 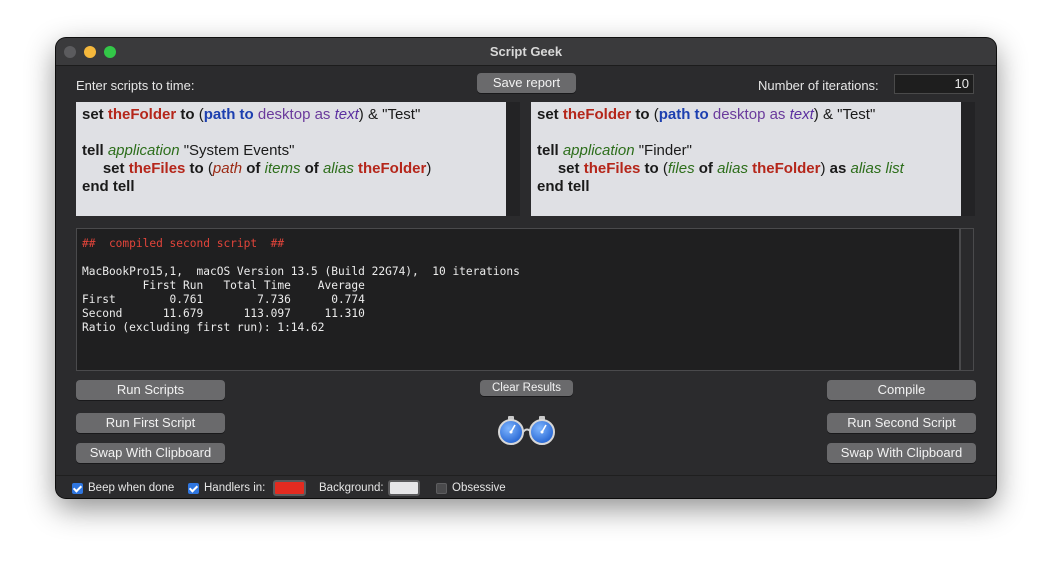 What do you see at coordinates (934, 84) in the screenshot?
I see `iterations-field: 10` at bounding box center [934, 84].